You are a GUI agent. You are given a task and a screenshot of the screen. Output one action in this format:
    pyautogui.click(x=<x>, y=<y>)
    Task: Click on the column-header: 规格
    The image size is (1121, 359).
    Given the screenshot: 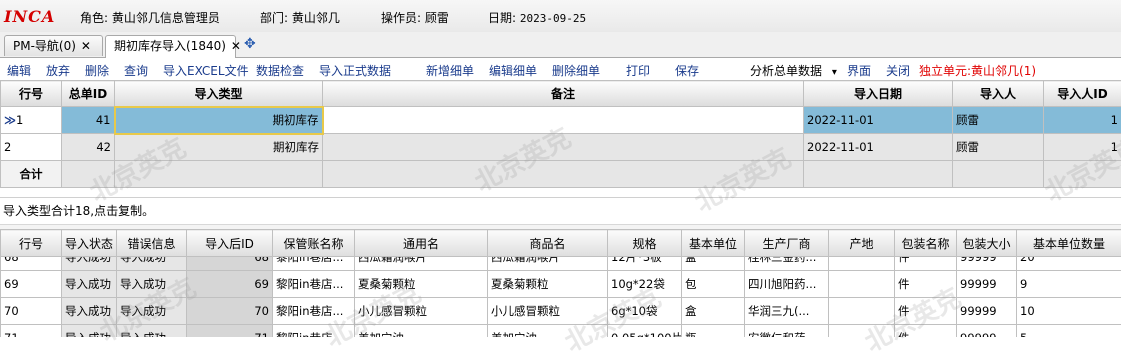 What is the action you would take?
    pyautogui.click(x=645, y=243)
    